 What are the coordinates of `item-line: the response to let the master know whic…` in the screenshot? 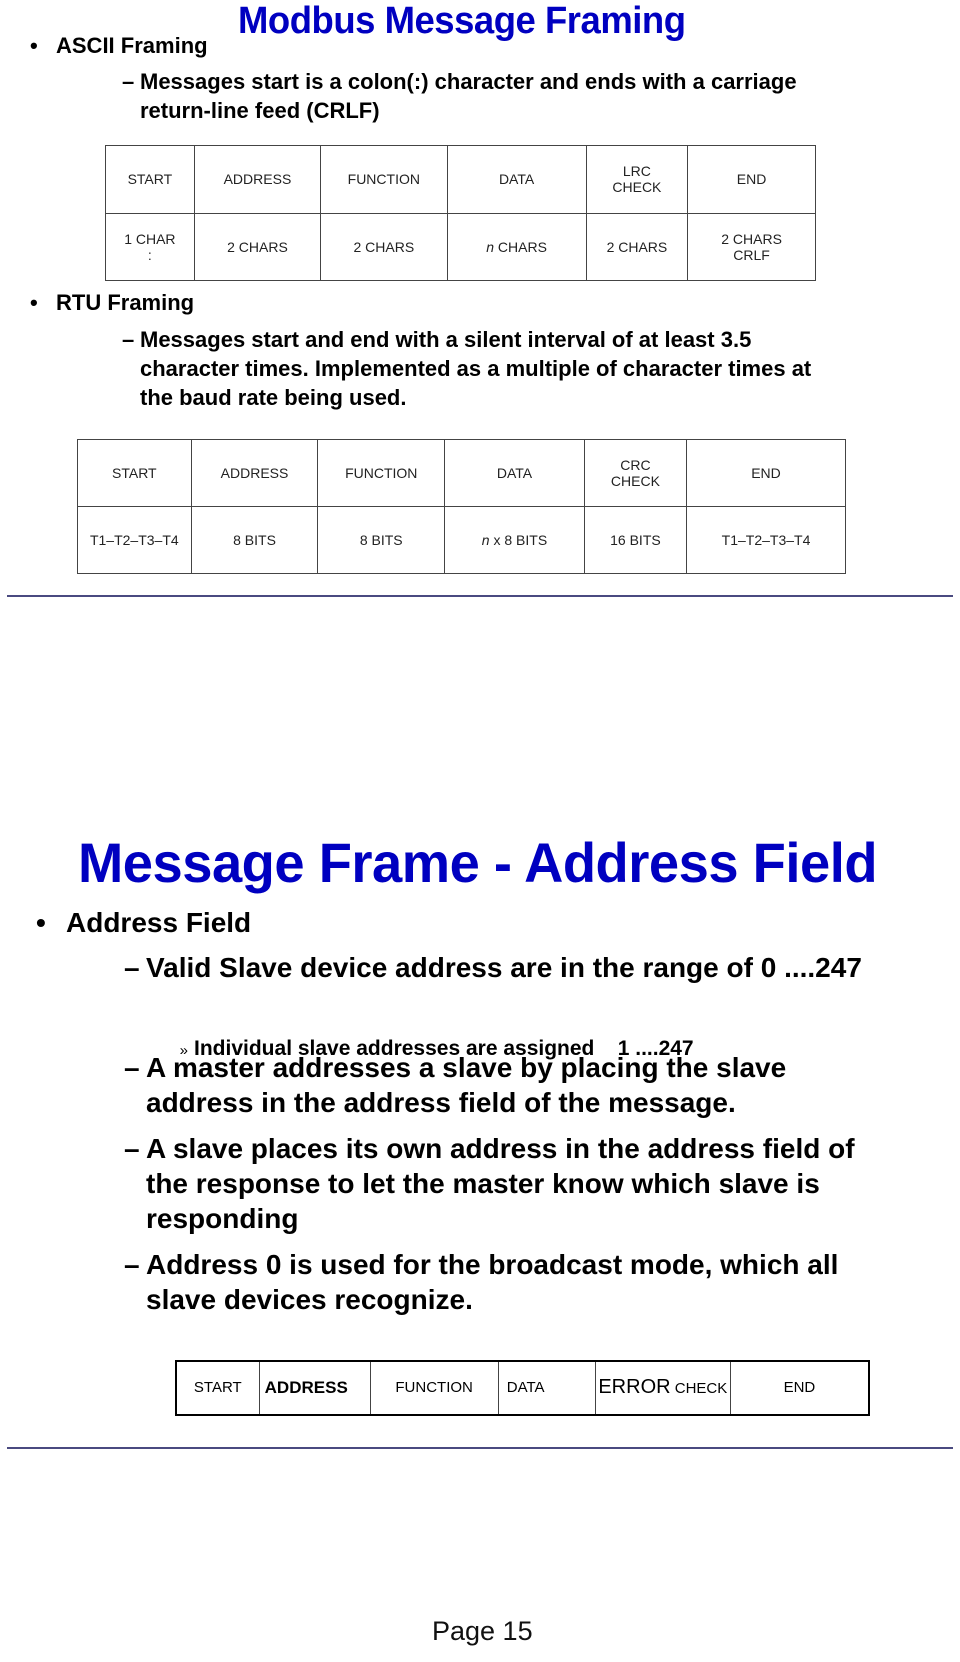 It's located at (483, 1183).